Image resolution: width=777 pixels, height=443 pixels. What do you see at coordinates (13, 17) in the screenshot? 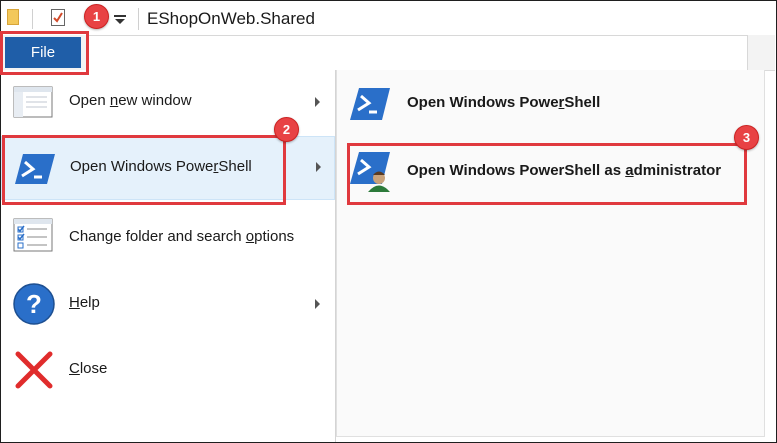
I see `folder-icon` at bounding box center [13, 17].